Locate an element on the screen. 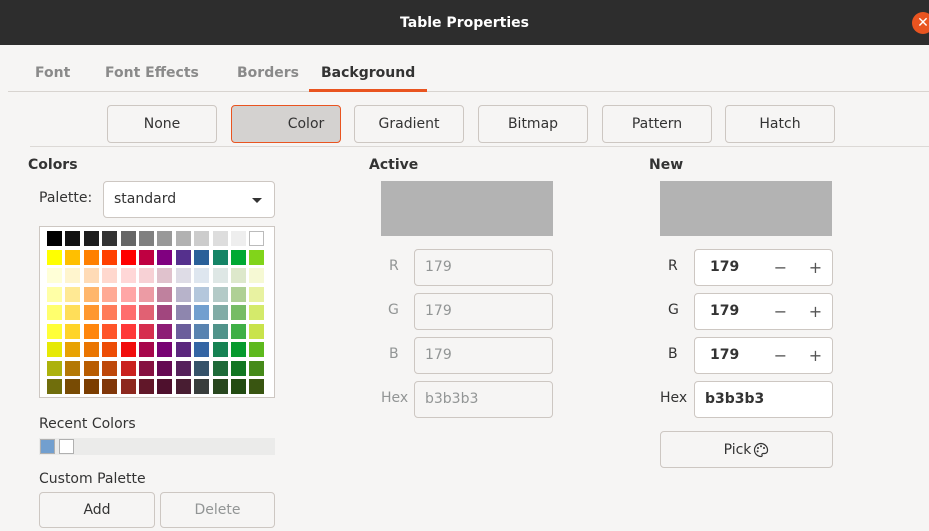 This screenshot has height=531, width=929. bitmap-button: Bitmap is located at coordinates (533, 124).